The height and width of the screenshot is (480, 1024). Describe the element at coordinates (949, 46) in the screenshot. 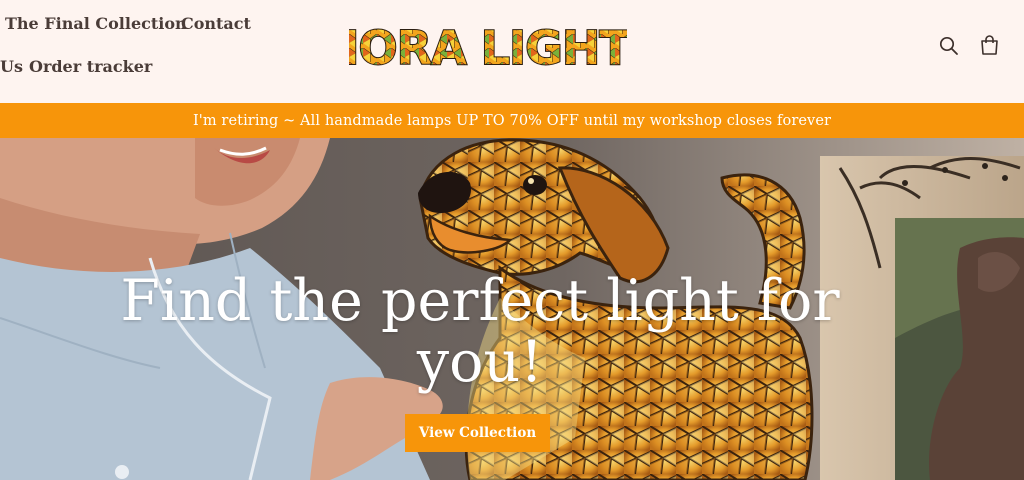

I see `search-icon` at that location.